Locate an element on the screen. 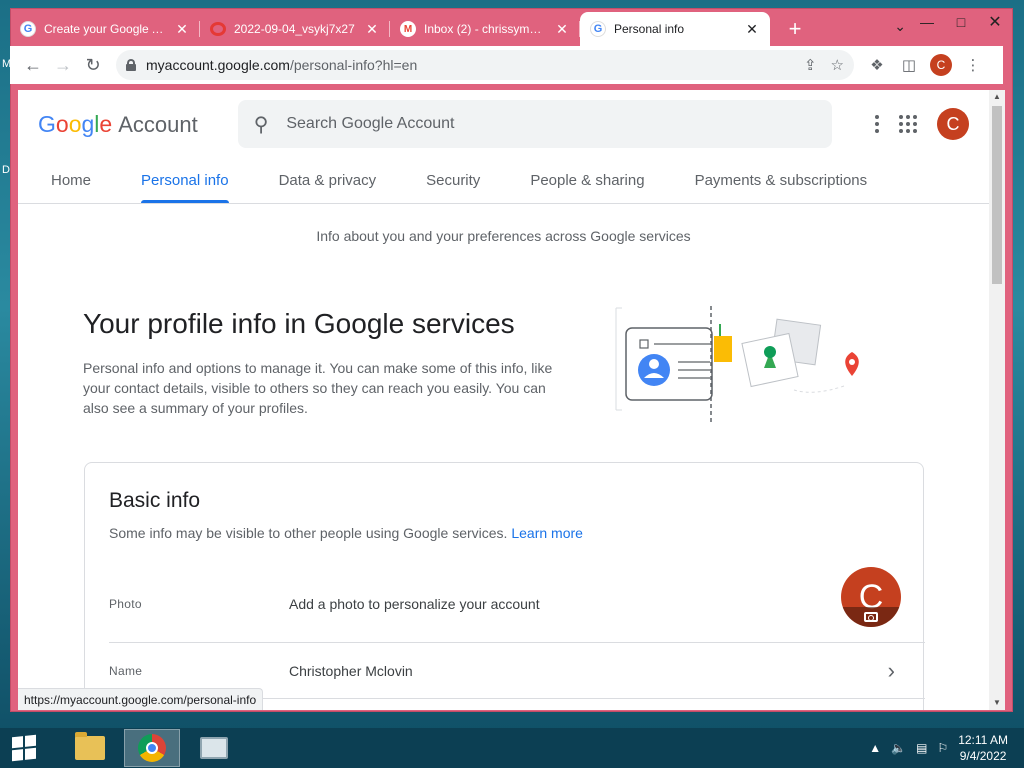  minimize-button: — is located at coordinates (927, 22).